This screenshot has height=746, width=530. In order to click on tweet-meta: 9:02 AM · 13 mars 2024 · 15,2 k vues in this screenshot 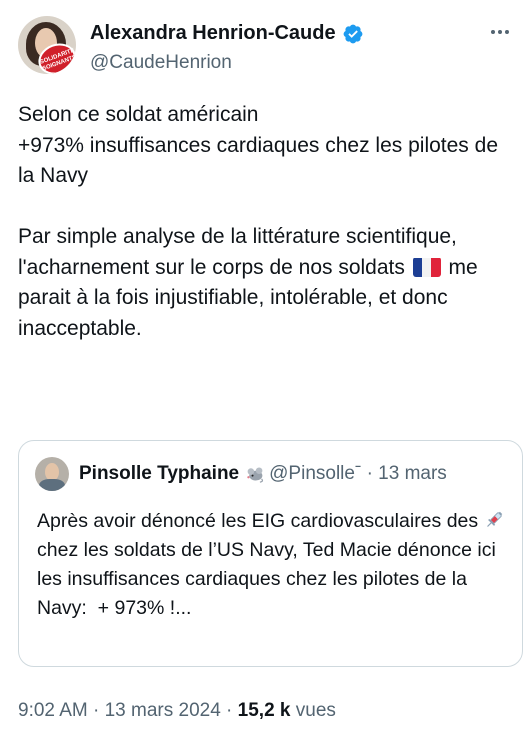, I will do `click(177, 711)`.